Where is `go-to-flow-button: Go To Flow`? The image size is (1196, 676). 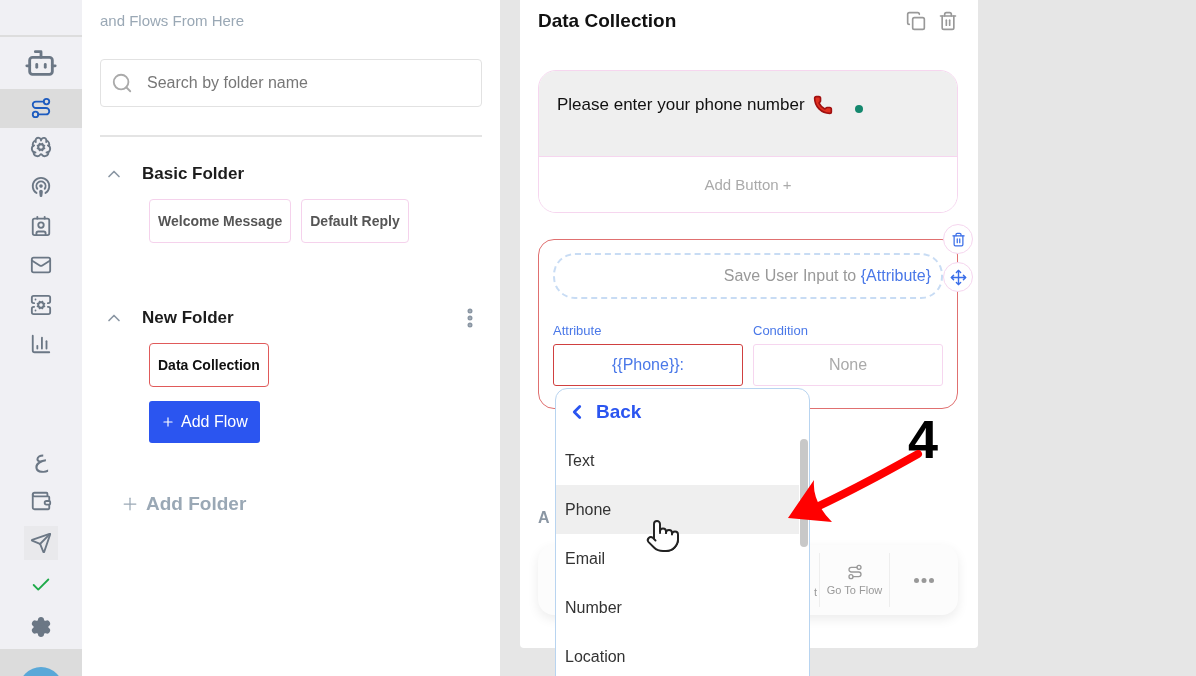
go-to-flow-button: Go To Flow is located at coordinates (855, 580).